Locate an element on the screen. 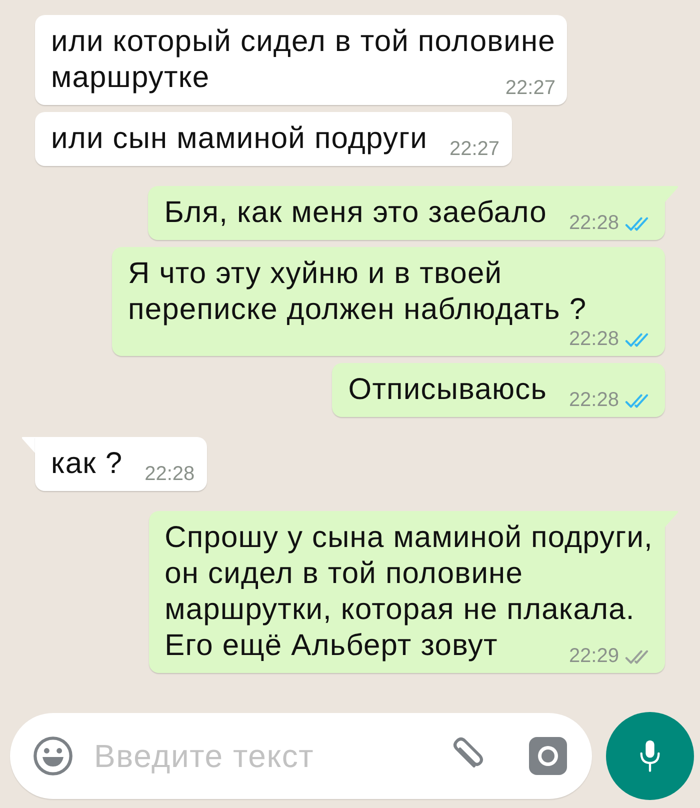  message-text-line: маршрутке is located at coordinates (130, 78).